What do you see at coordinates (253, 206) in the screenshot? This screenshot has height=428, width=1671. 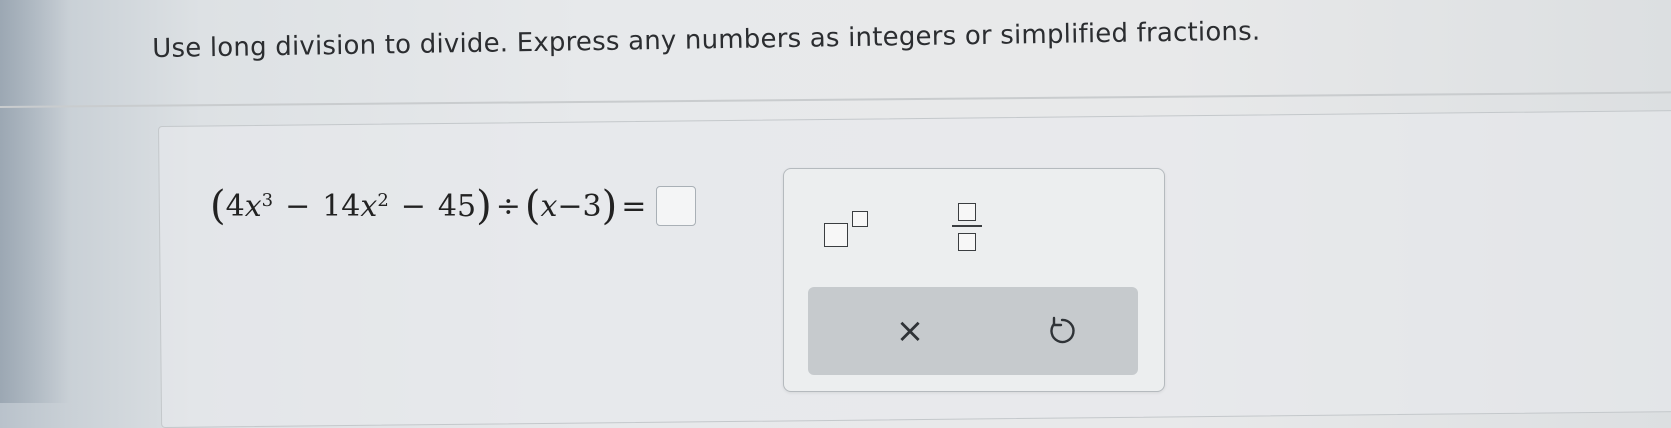 I see `term-variable-1: x` at bounding box center [253, 206].